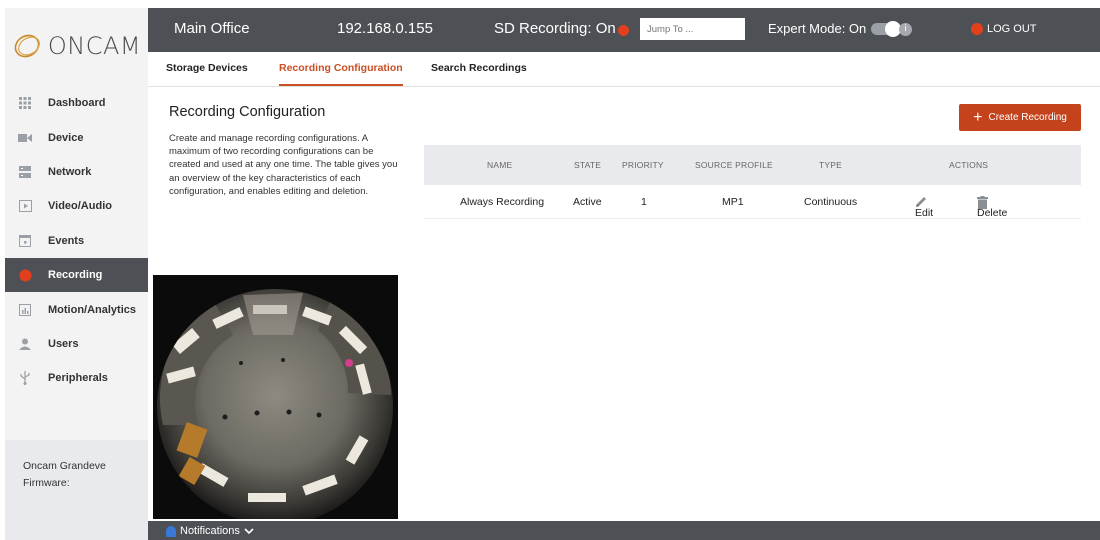  I want to click on notifications-label: Notifications, so click(210, 531).